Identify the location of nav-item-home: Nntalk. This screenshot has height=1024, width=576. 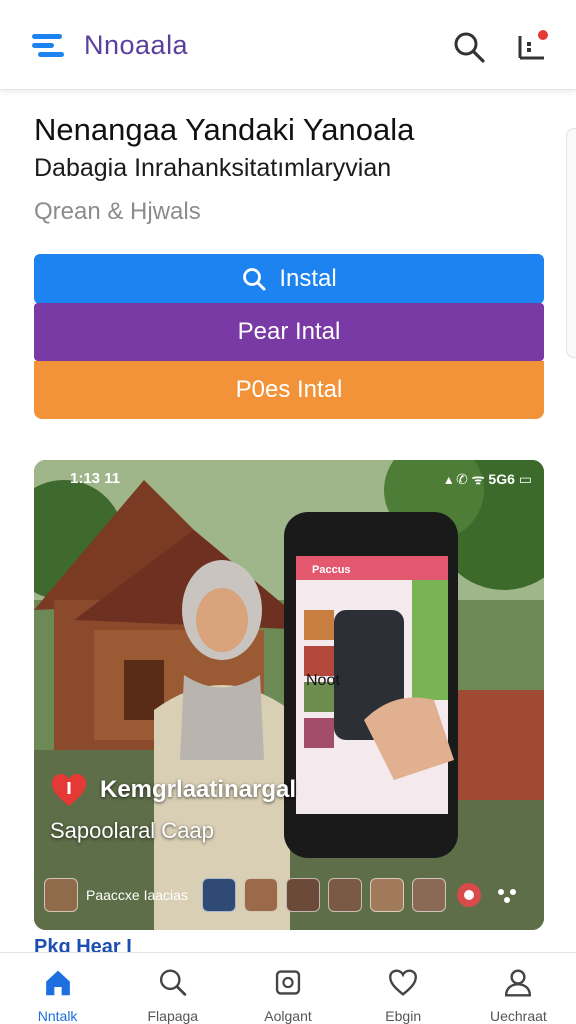
(57, 988).